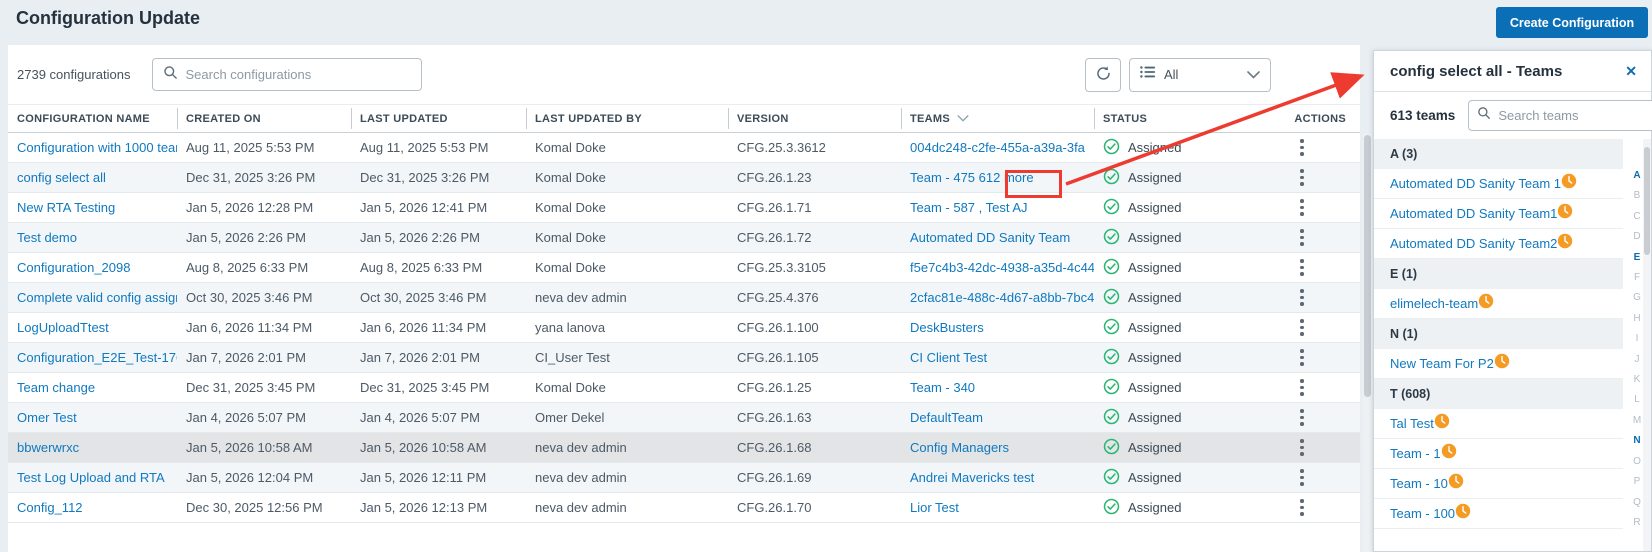  Describe the element at coordinates (92, 237) in the screenshot. I see `configuration-name-link: Test demo` at that location.